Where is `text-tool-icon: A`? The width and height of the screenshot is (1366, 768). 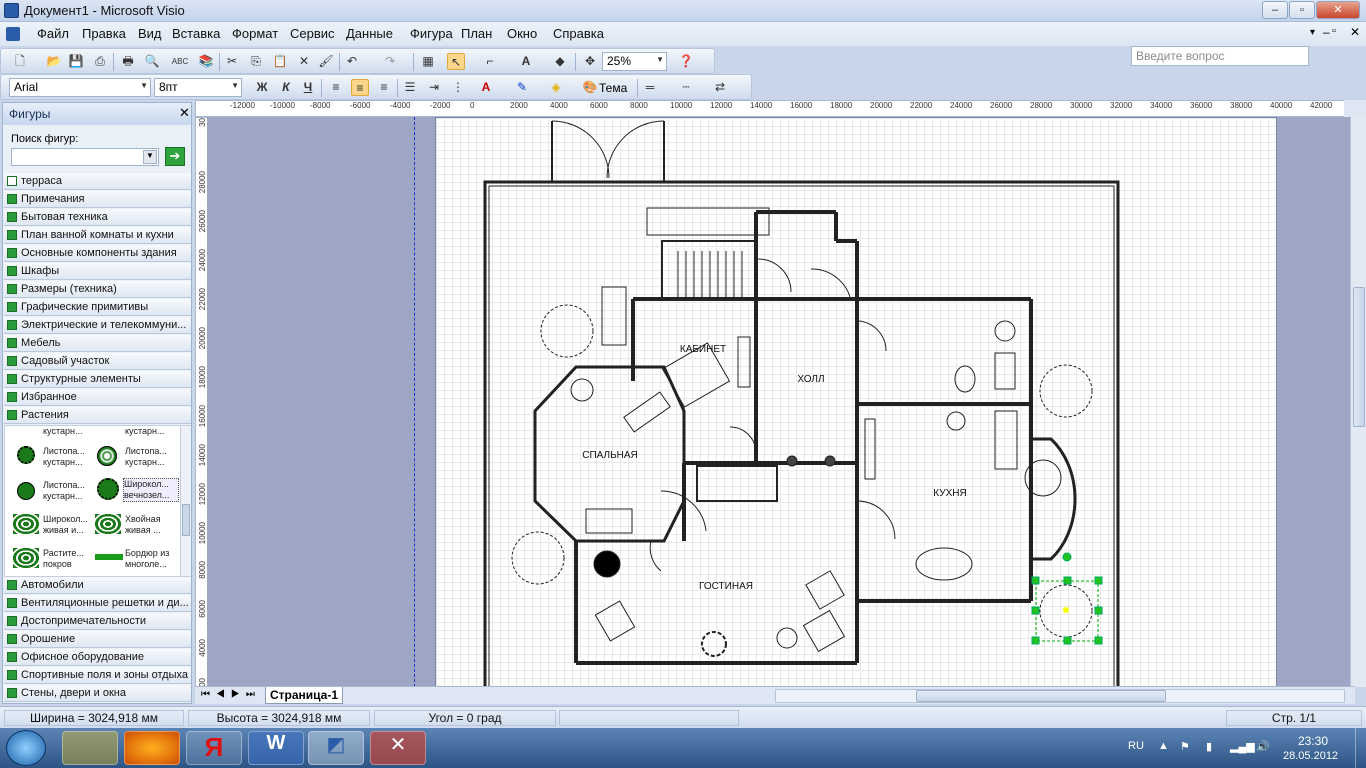 text-tool-icon: A is located at coordinates (526, 61).